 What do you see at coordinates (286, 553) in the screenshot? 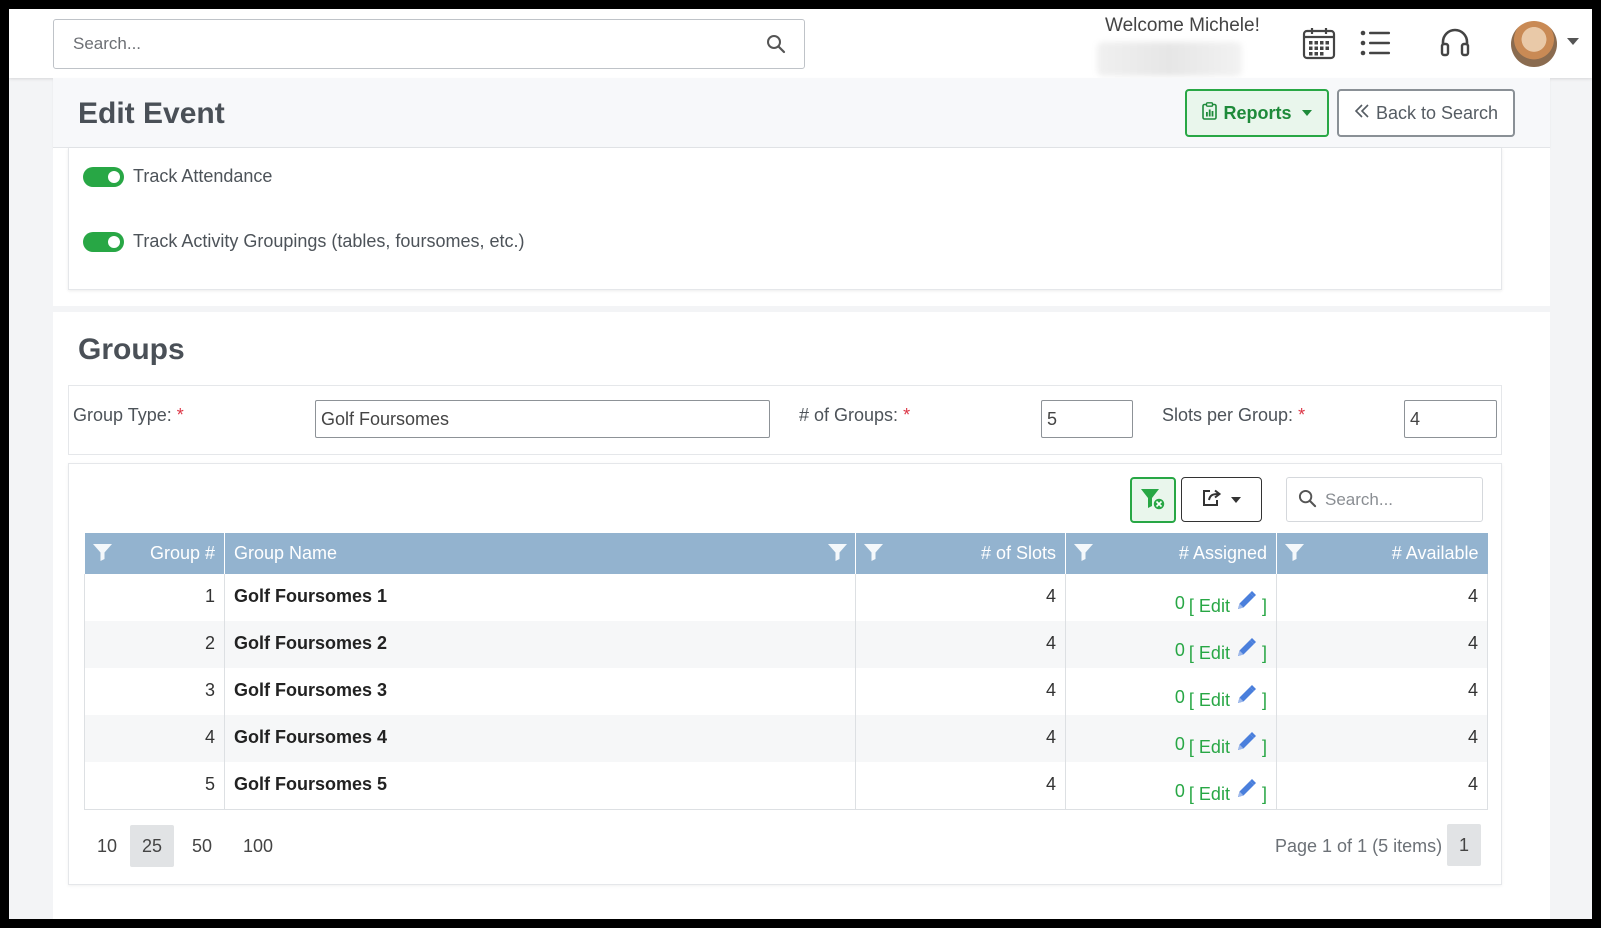
I see `column-label: Group Name` at bounding box center [286, 553].